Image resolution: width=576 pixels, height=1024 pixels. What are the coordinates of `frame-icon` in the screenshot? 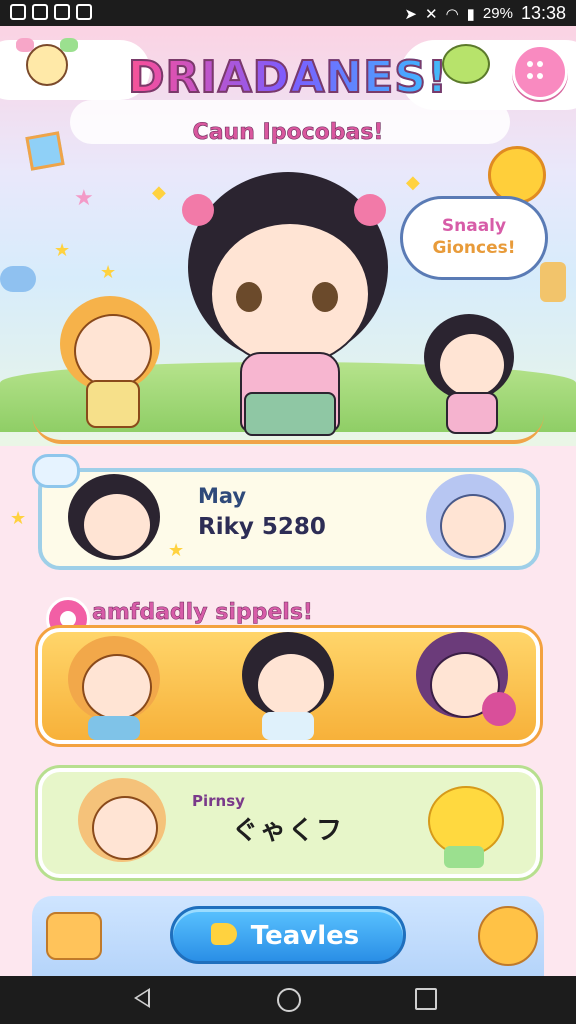 It's located at (45, 151).